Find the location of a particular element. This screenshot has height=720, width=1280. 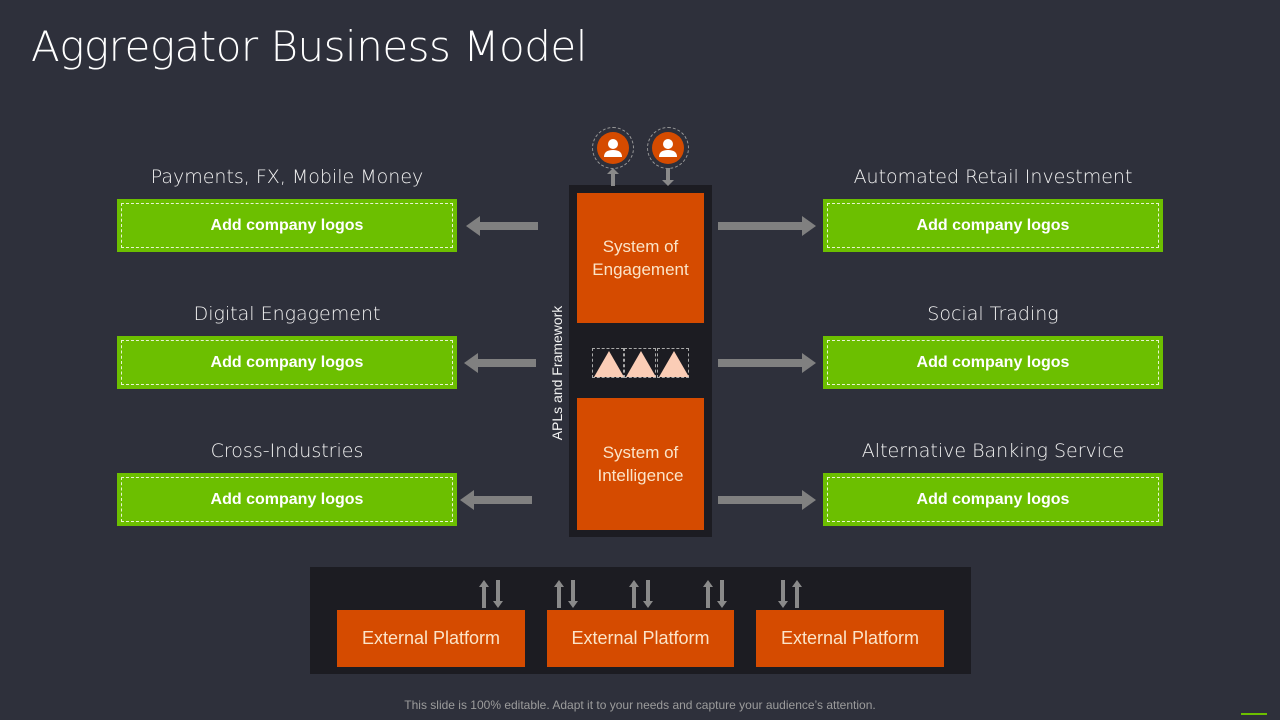

external-platform-box-1: External Platform is located at coordinates (431, 638).